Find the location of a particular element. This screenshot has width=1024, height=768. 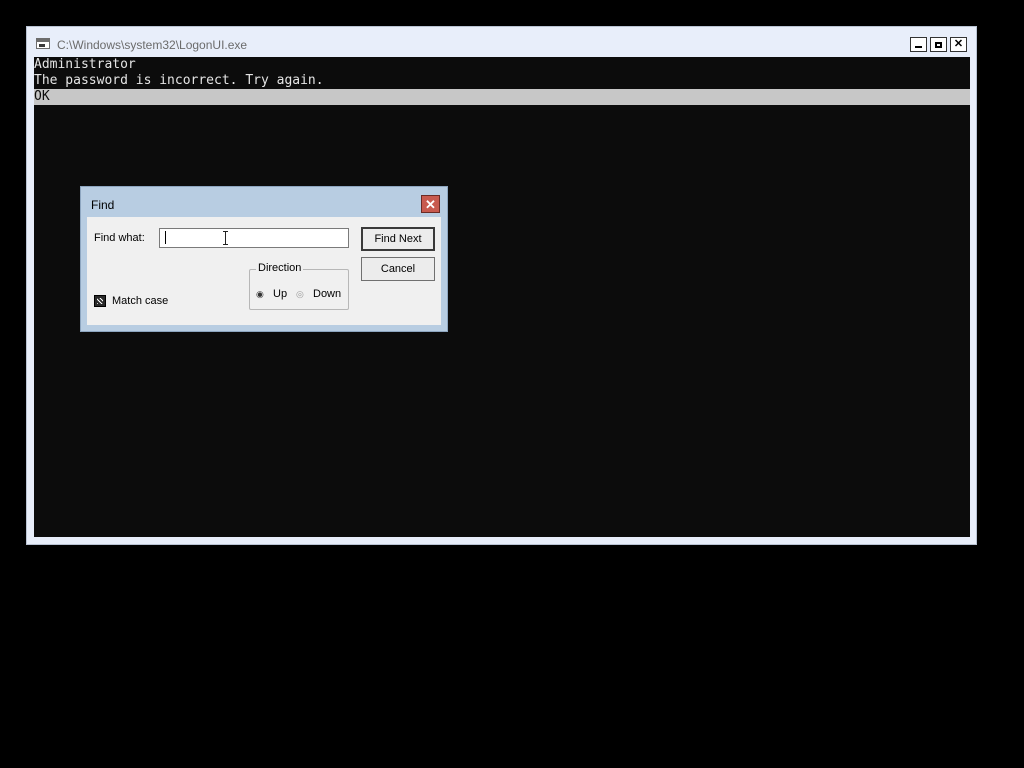

console-line-user: Administrator is located at coordinates (85, 64).